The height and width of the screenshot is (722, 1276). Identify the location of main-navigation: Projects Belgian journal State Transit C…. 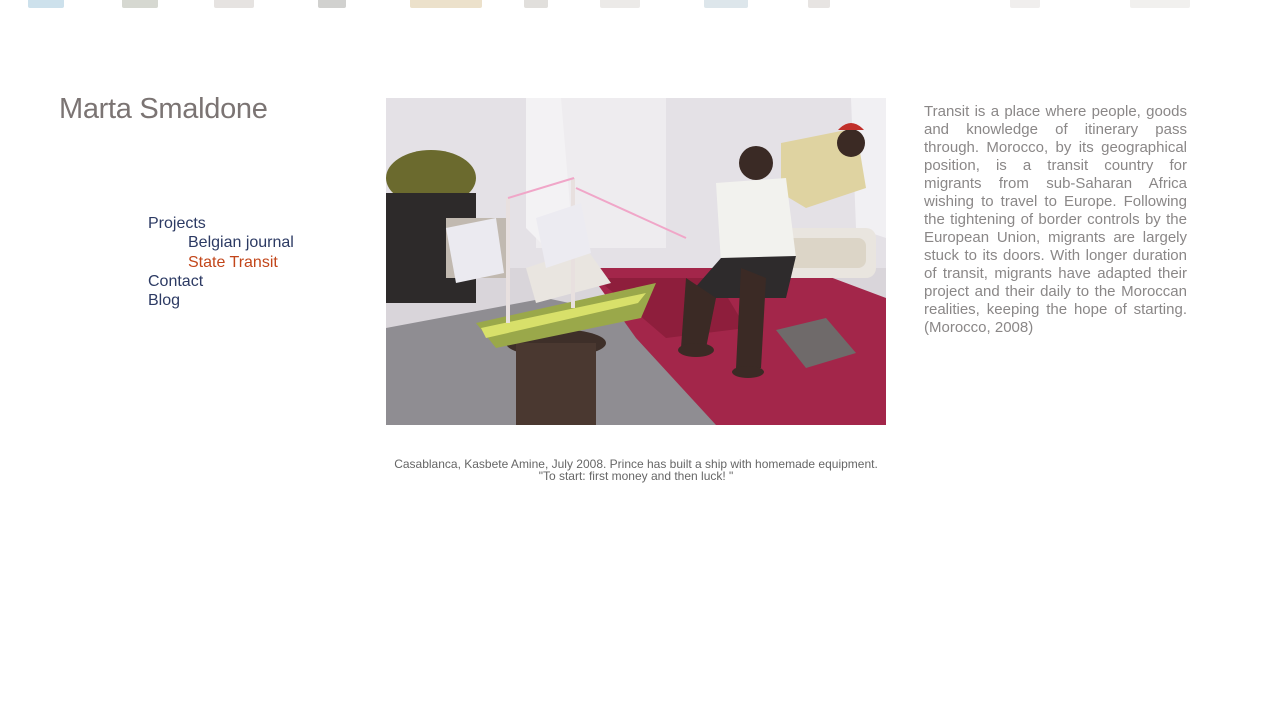
(248, 262).